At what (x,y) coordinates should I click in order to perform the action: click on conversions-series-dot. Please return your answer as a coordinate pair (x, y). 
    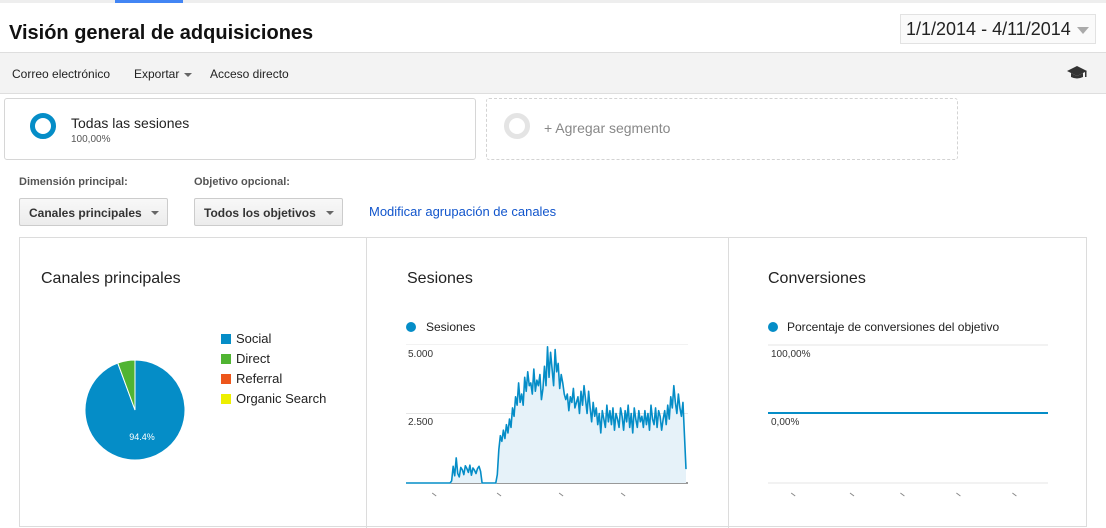
    Looking at the image, I should click on (773, 327).